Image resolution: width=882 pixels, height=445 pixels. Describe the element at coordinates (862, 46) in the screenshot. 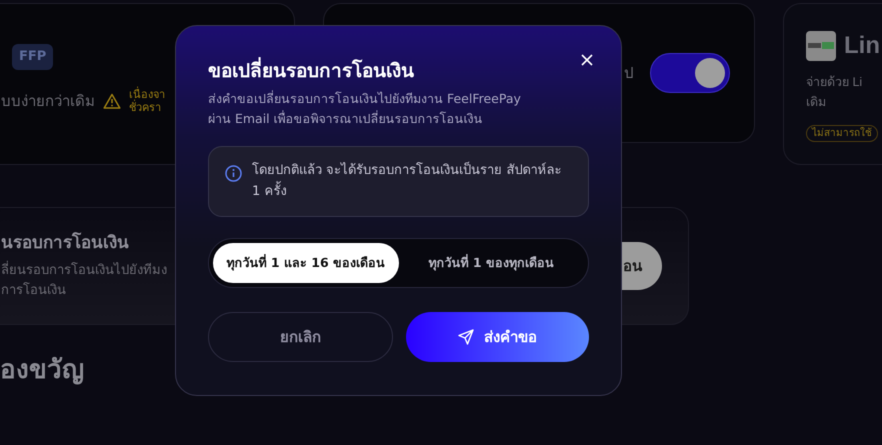

I see `card-title: Lin` at that location.